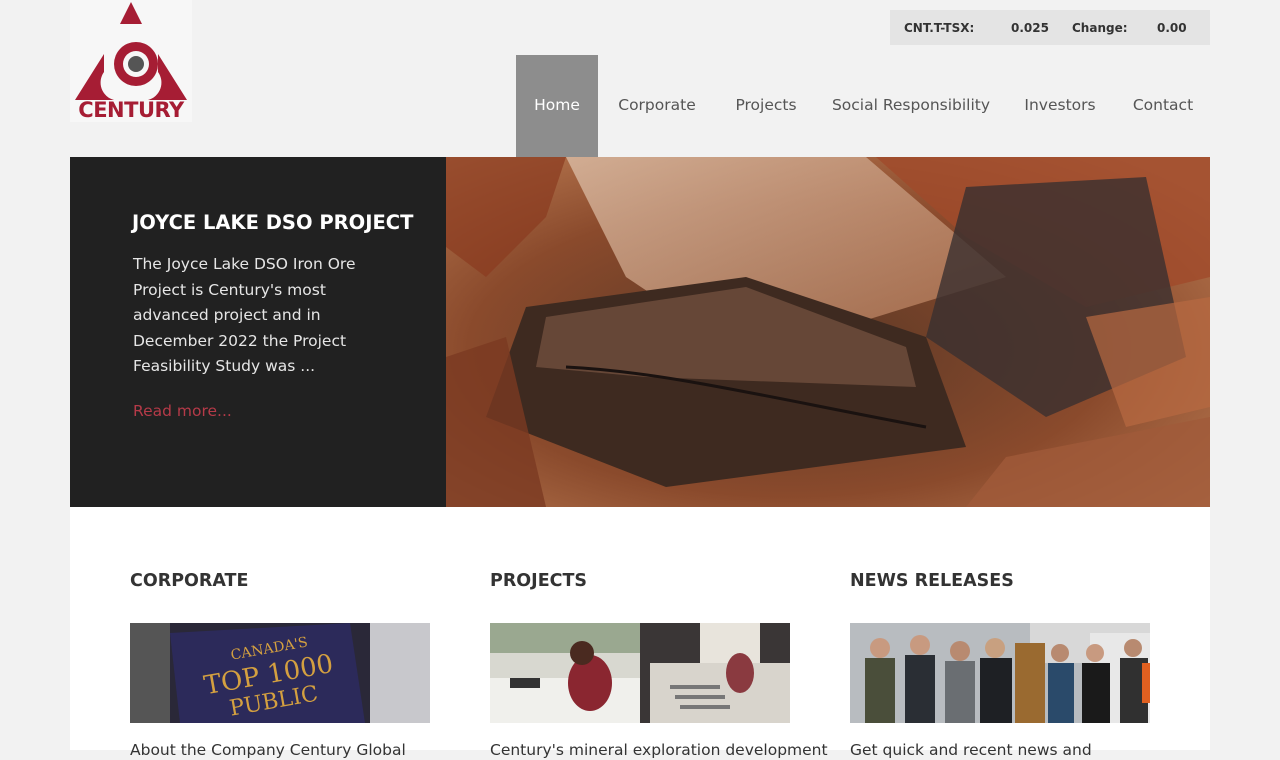 This screenshot has width=1280, height=760. What do you see at coordinates (273, 222) in the screenshot?
I see `hero-title: JOYCE LAKE DSO PROJECT` at bounding box center [273, 222].